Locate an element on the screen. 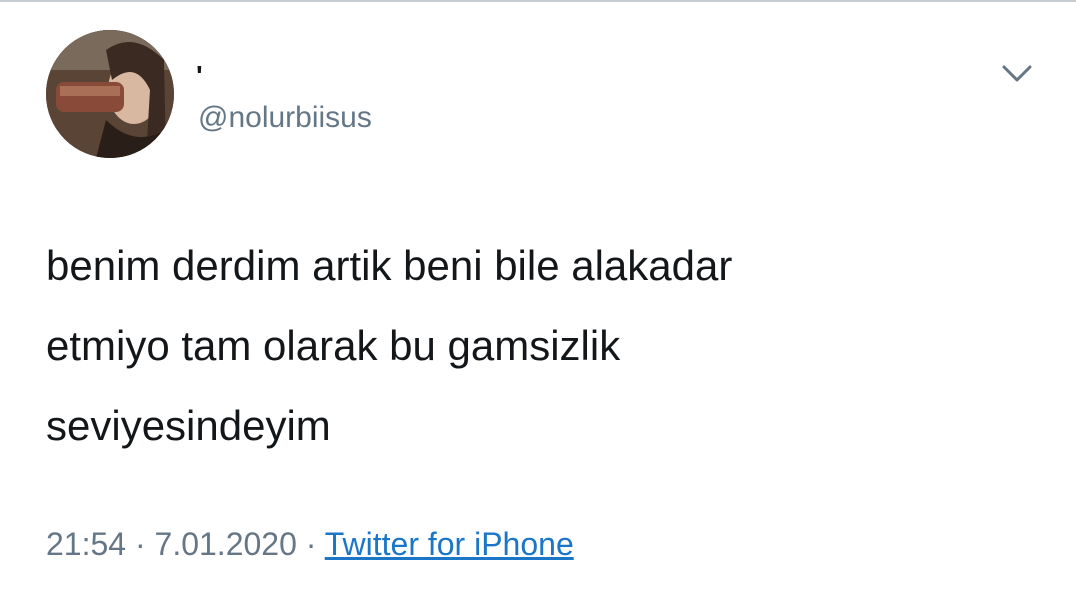 This screenshot has height=594, width=1076. tweet-source-link: Twitter for iPhone is located at coordinates (449, 544).